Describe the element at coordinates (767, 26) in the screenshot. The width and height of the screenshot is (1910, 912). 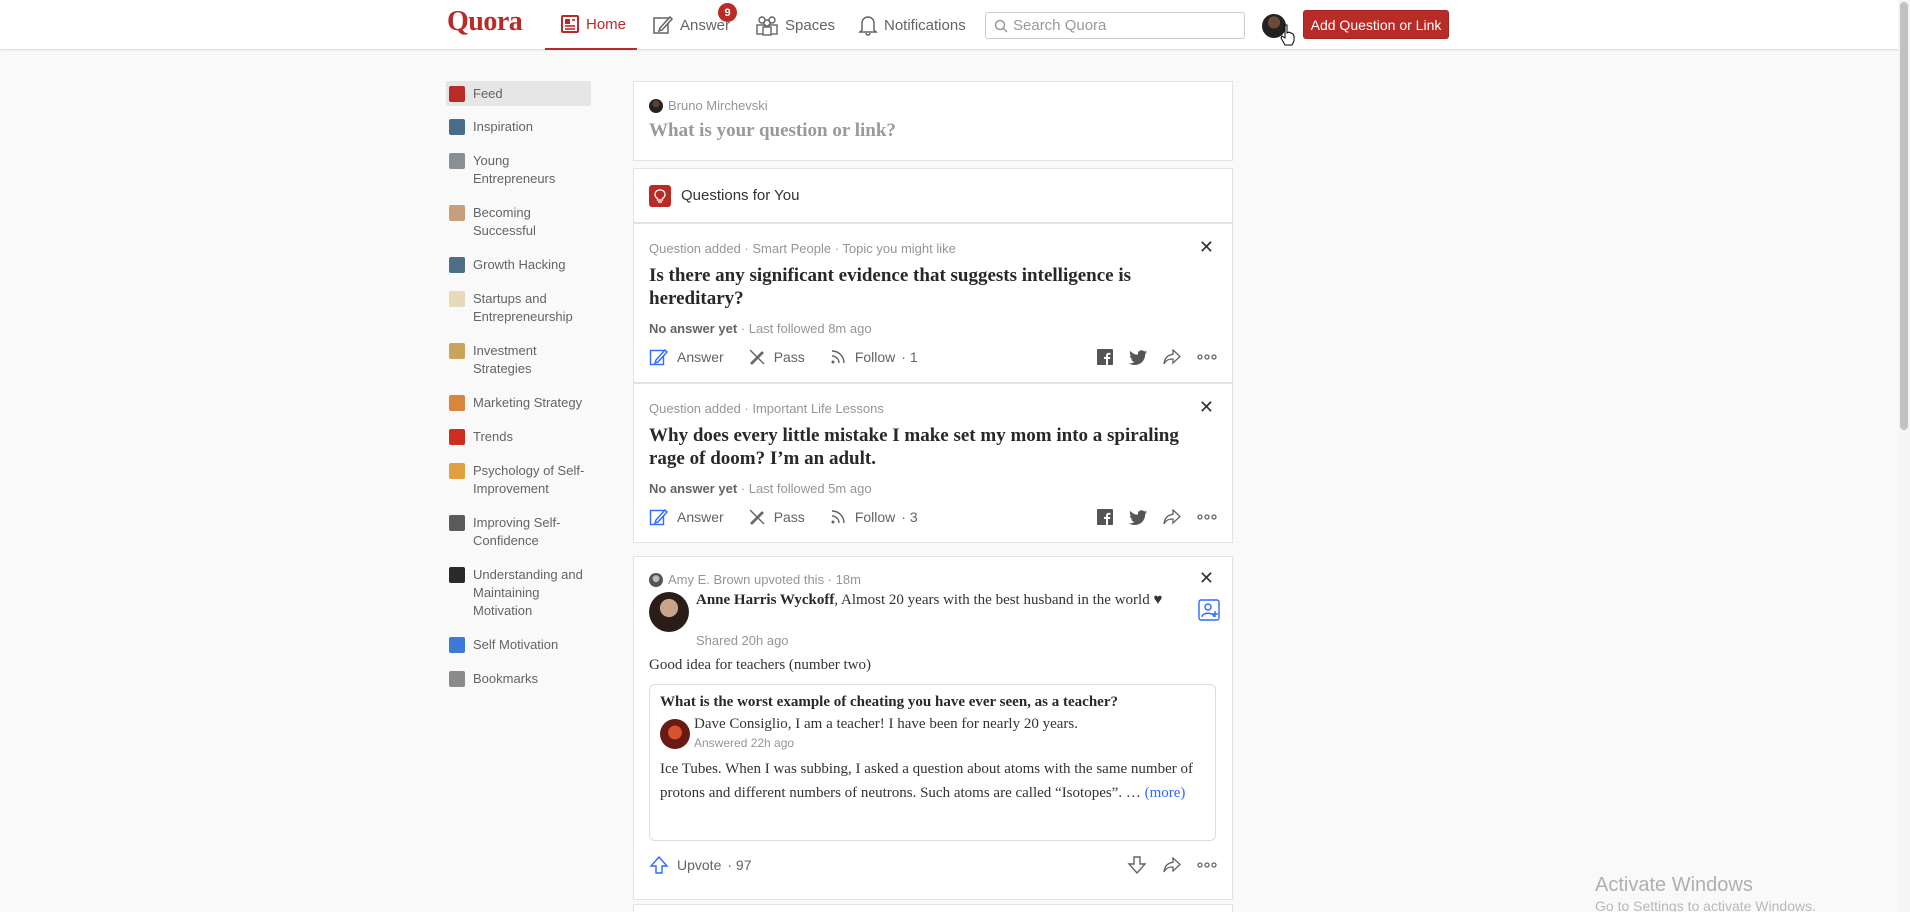
I see `spaces-people-icon` at that location.